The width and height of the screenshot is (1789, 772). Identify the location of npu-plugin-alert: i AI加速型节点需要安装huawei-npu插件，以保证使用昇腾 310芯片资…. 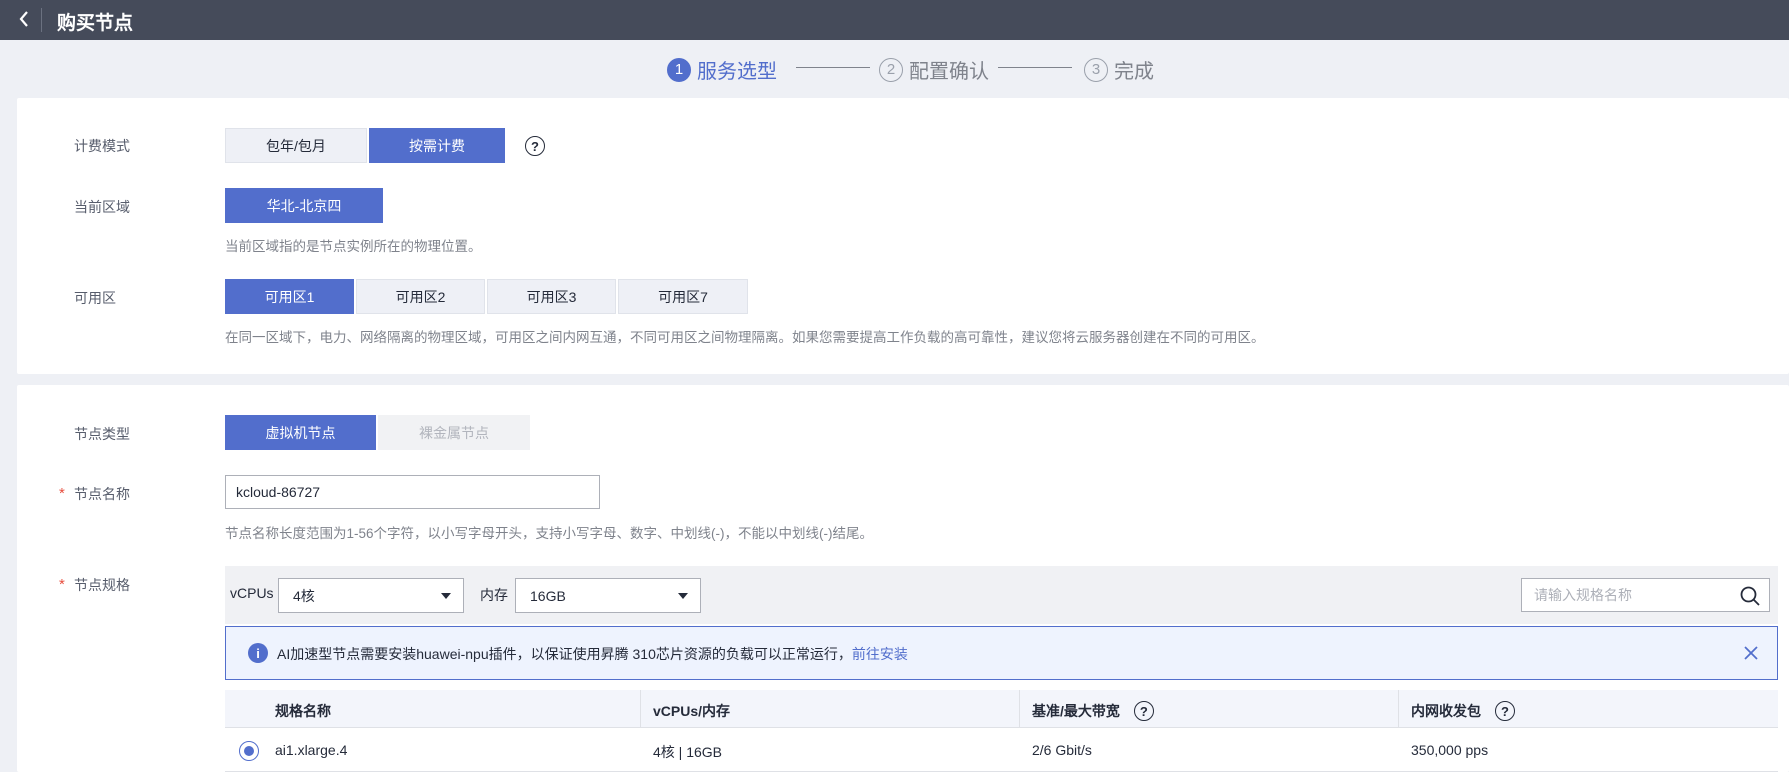
(1001, 653).